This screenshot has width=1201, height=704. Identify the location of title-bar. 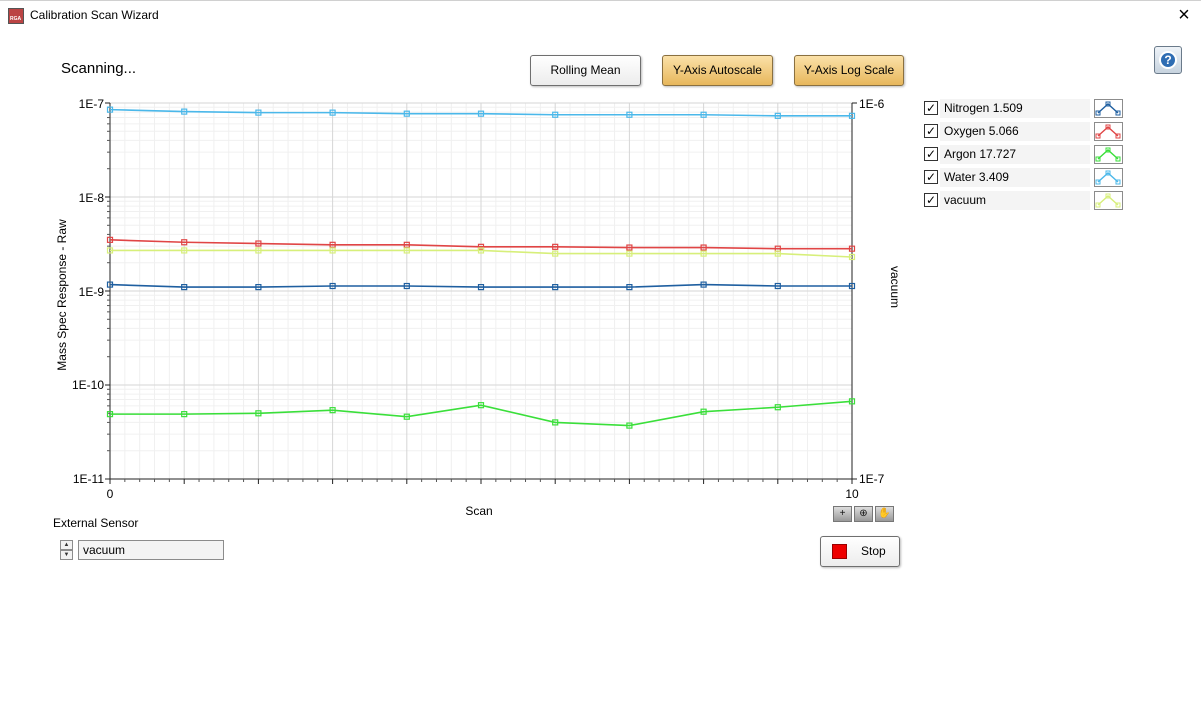
(600, 15).